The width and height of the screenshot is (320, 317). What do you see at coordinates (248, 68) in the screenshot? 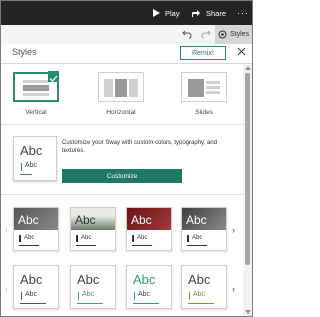
I see `scroll-up-icon` at bounding box center [248, 68].